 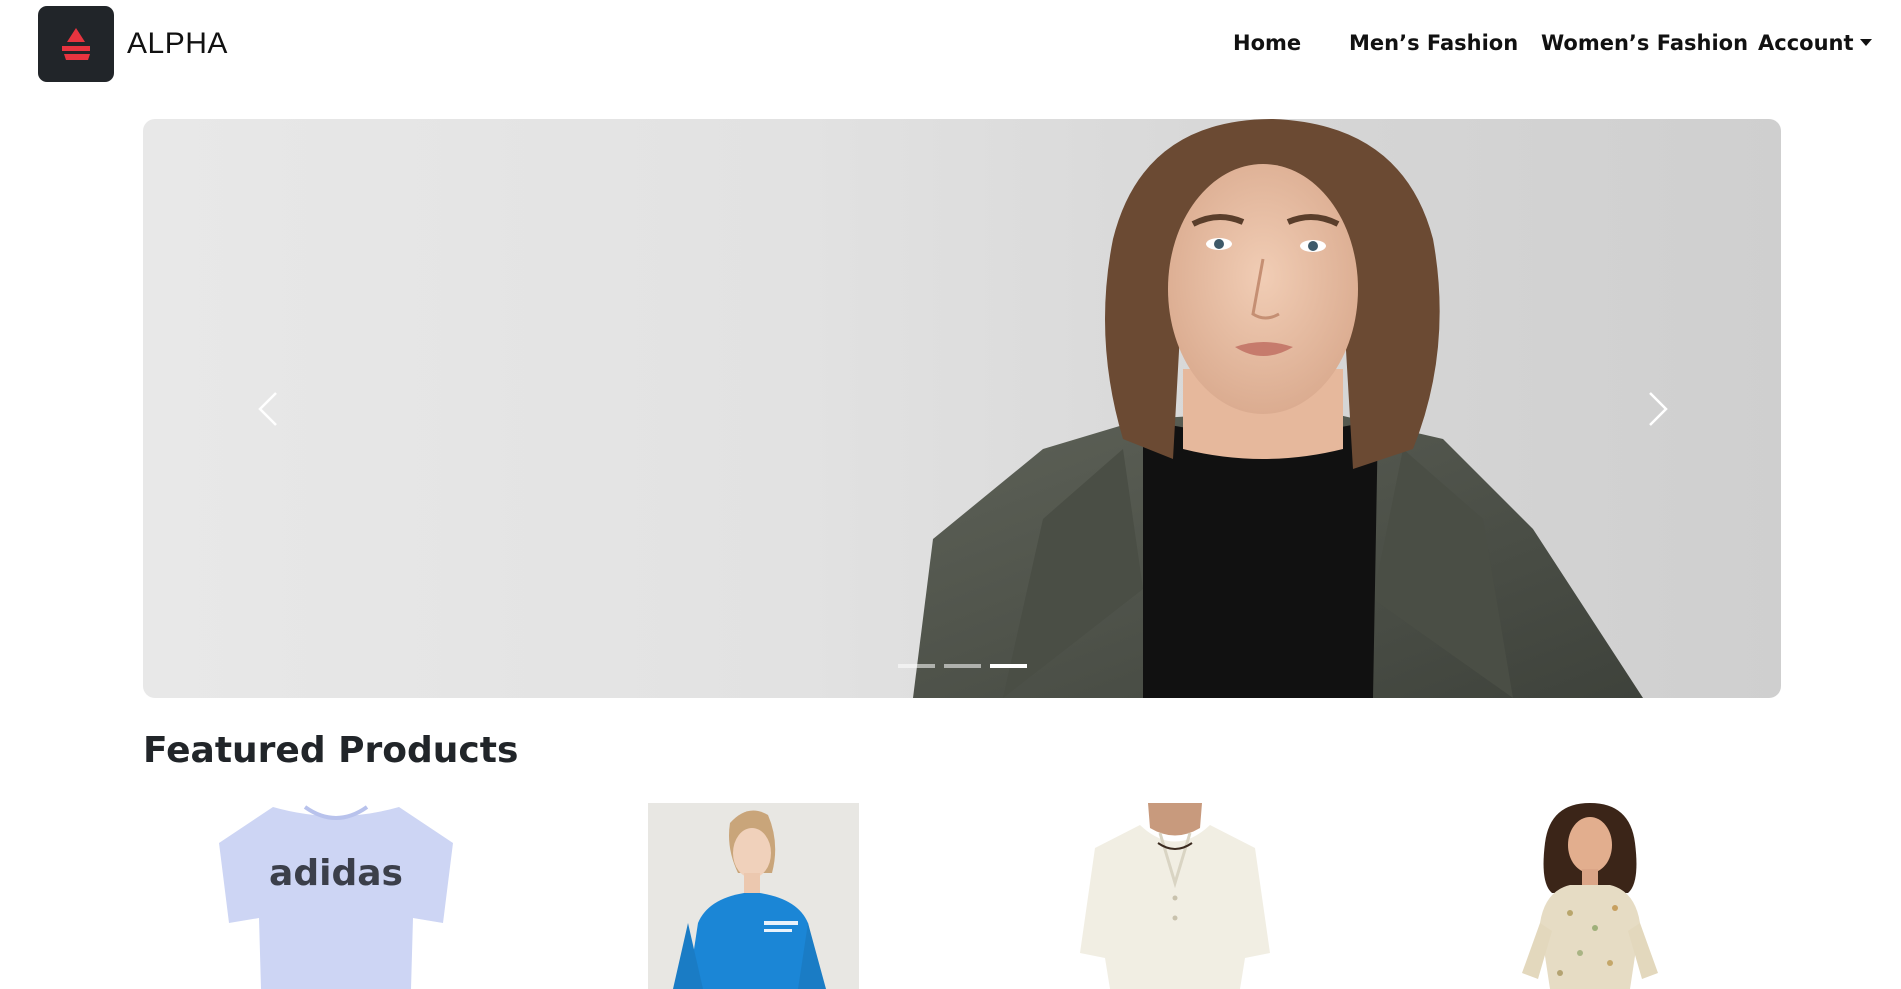 I want to click on product-card-1: adidas, so click(x=336, y=896).